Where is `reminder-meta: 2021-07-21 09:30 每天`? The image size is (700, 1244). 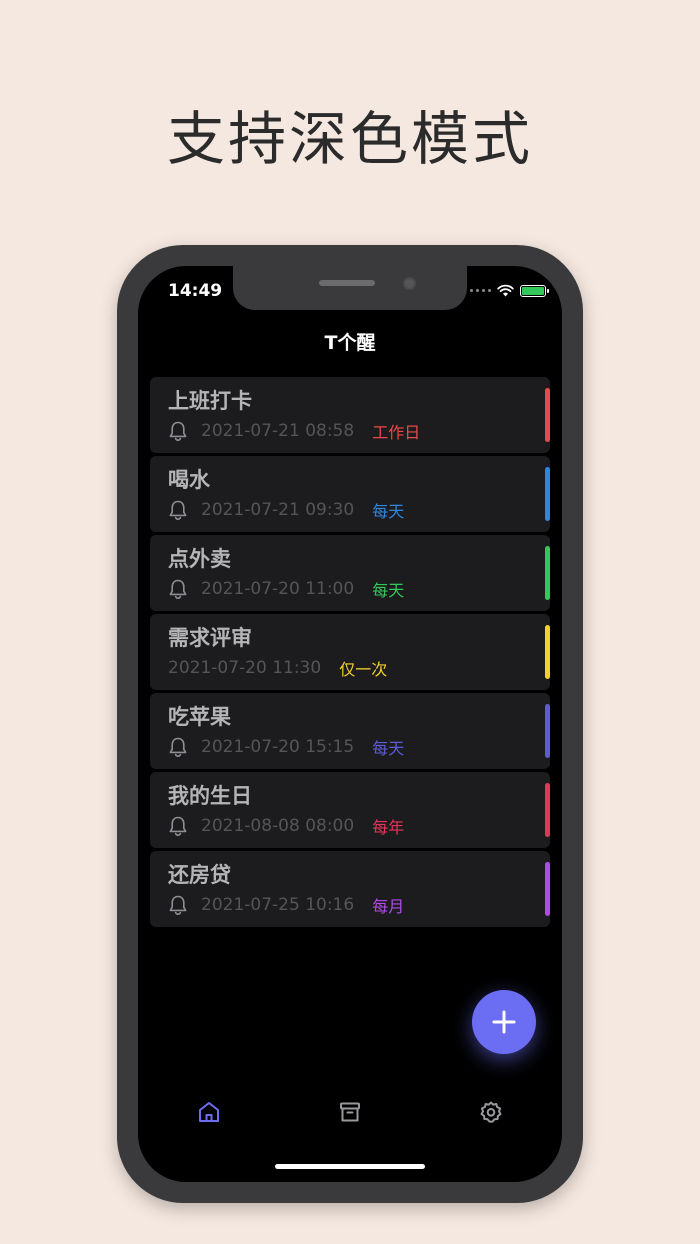 reminder-meta: 2021-07-21 09:30 每天 is located at coordinates (350, 510).